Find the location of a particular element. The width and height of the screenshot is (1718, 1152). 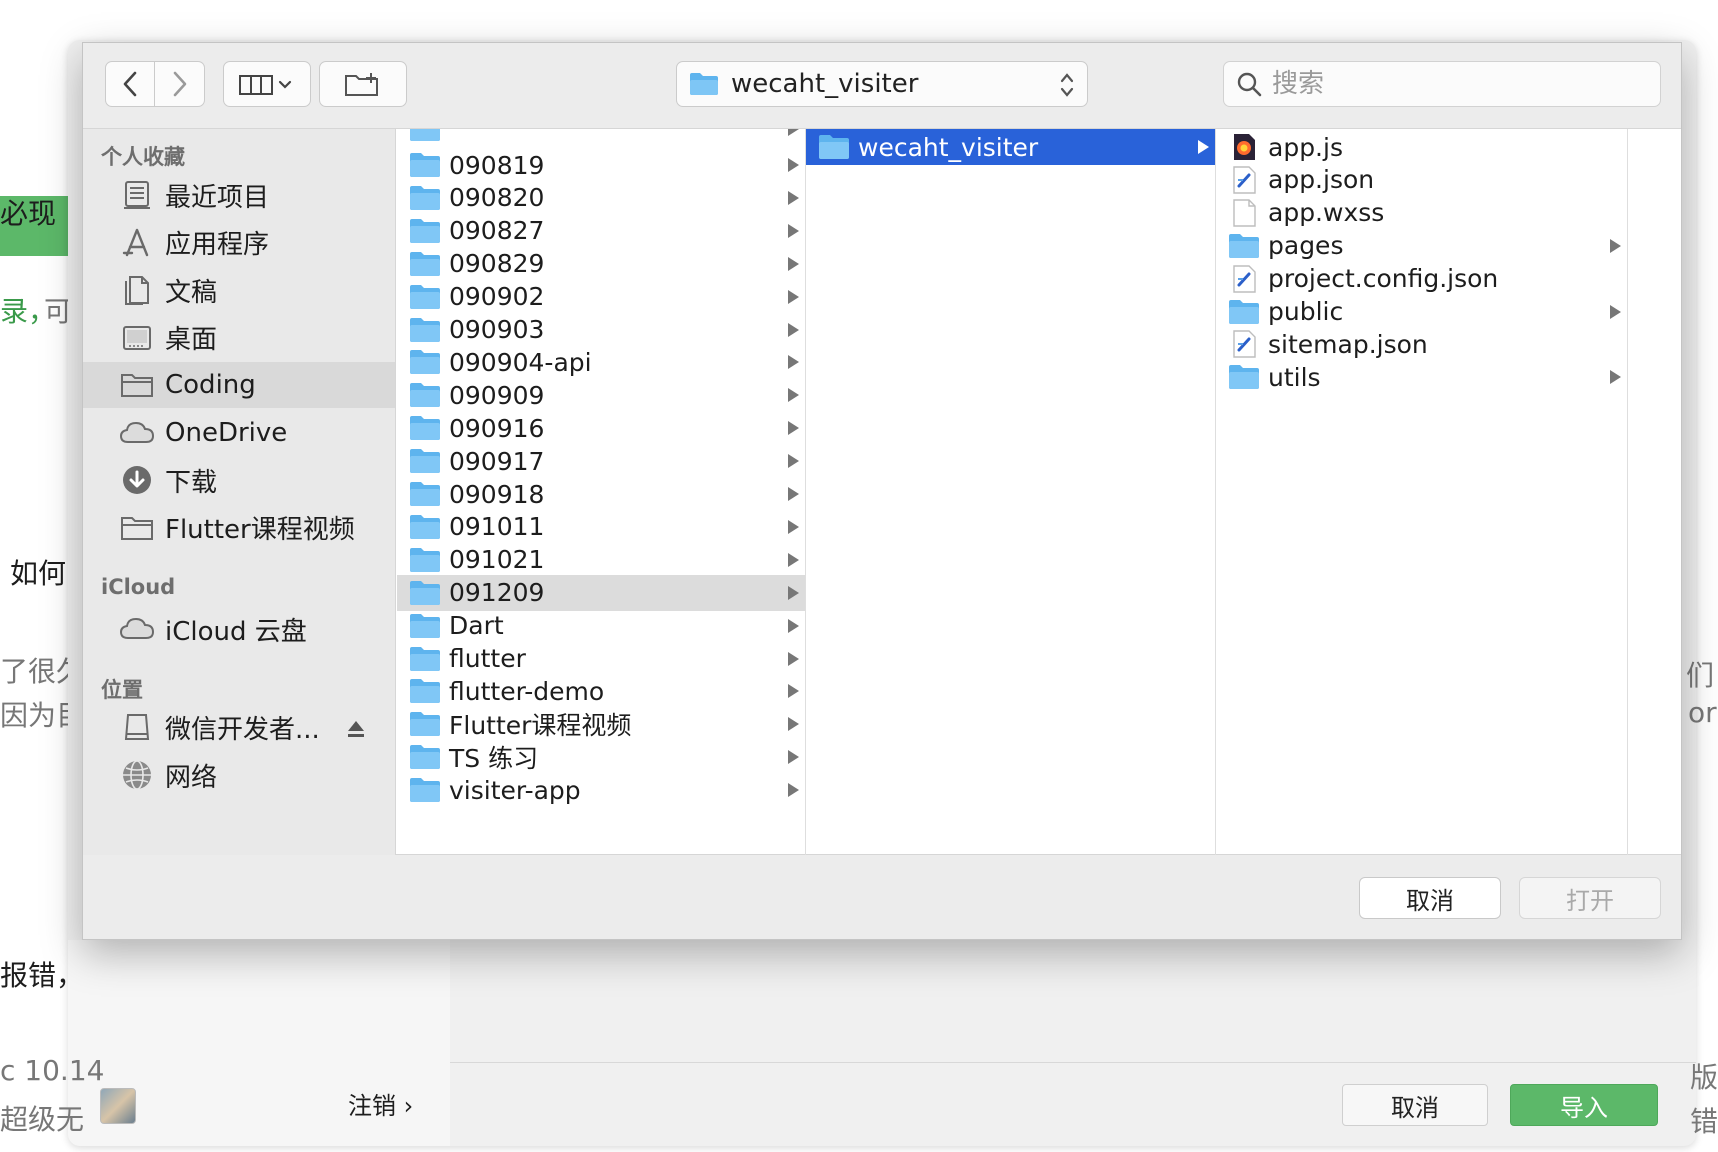

folder-row: 090904-api is located at coordinates (601, 362).